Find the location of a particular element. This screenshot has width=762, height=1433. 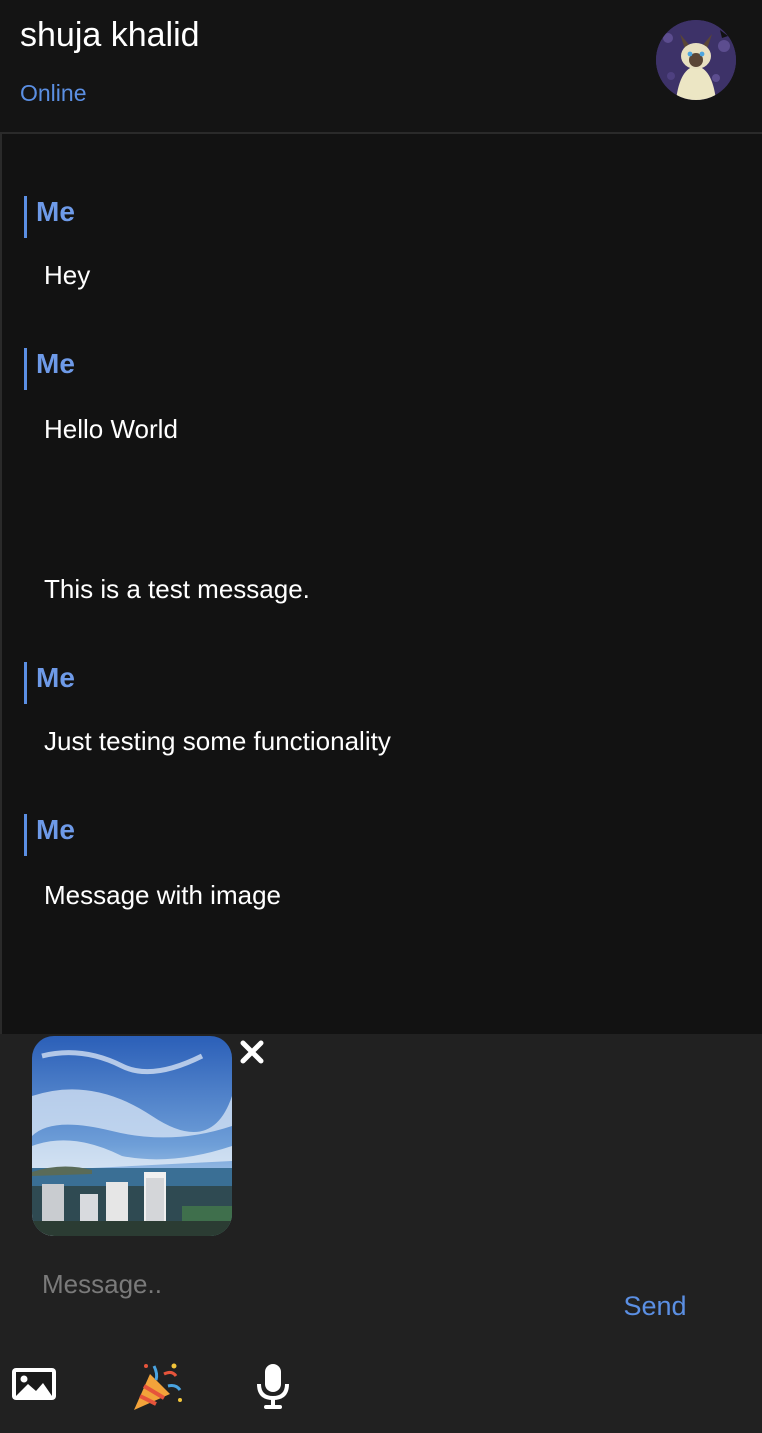

message-text: Message with image is located at coordinates (162, 895).